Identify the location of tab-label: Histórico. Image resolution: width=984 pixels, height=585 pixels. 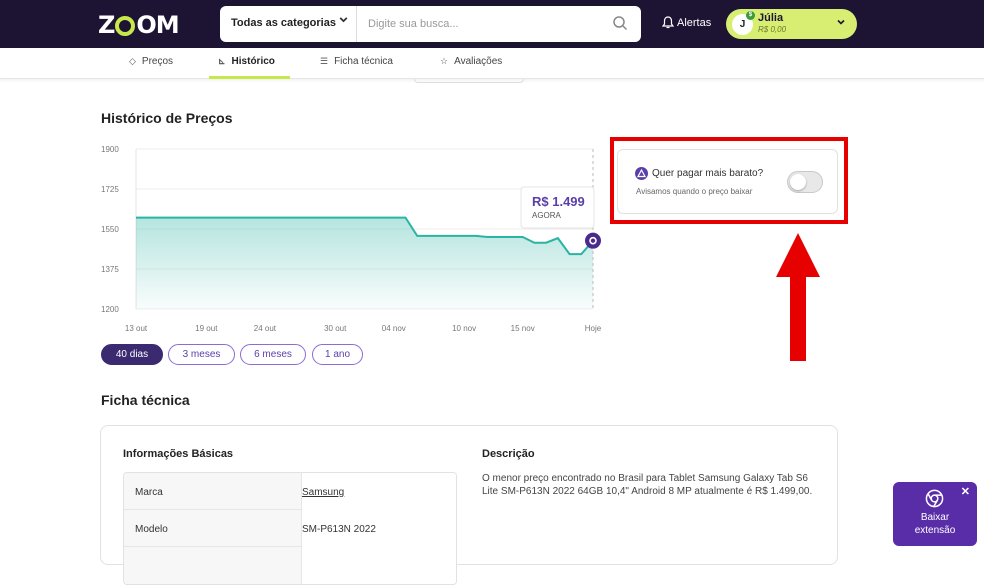
(253, 61).